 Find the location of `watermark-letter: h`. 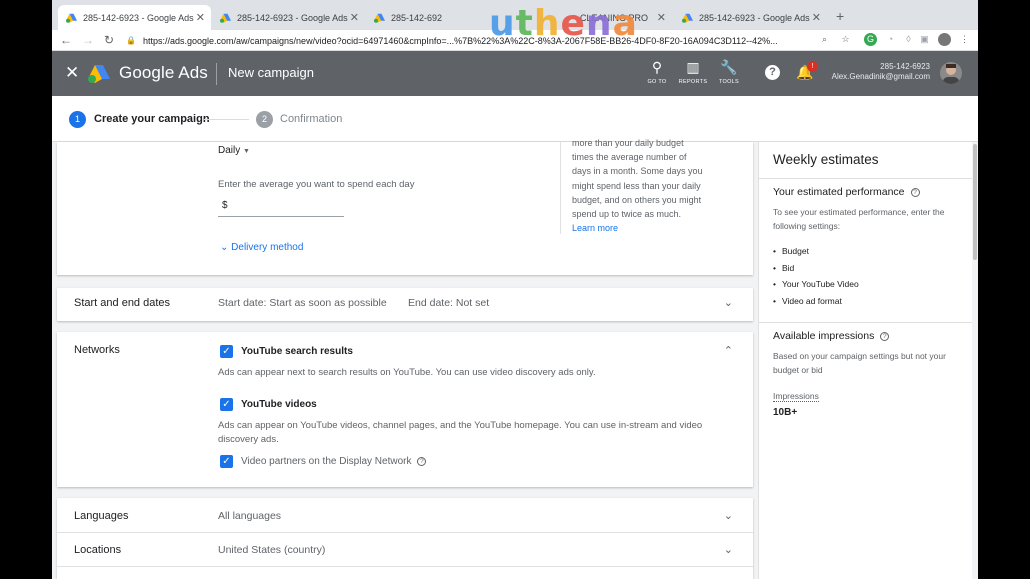

watermark-letter: h is located at coordinates (547, 23).